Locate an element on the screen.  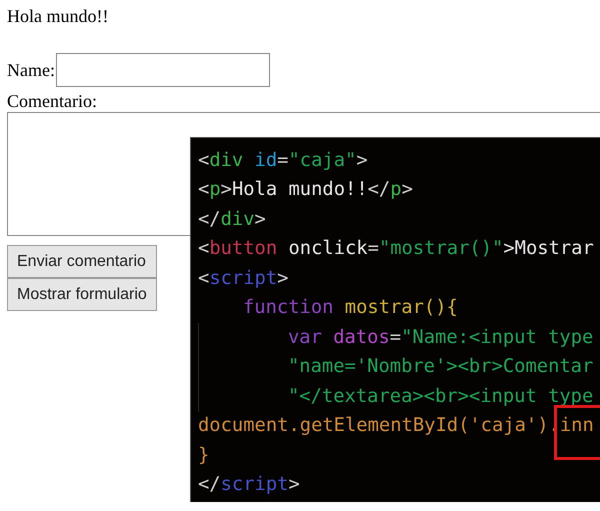
code-line: "name='Nombre'><br>Comentar is located at coordinates (441, 367).